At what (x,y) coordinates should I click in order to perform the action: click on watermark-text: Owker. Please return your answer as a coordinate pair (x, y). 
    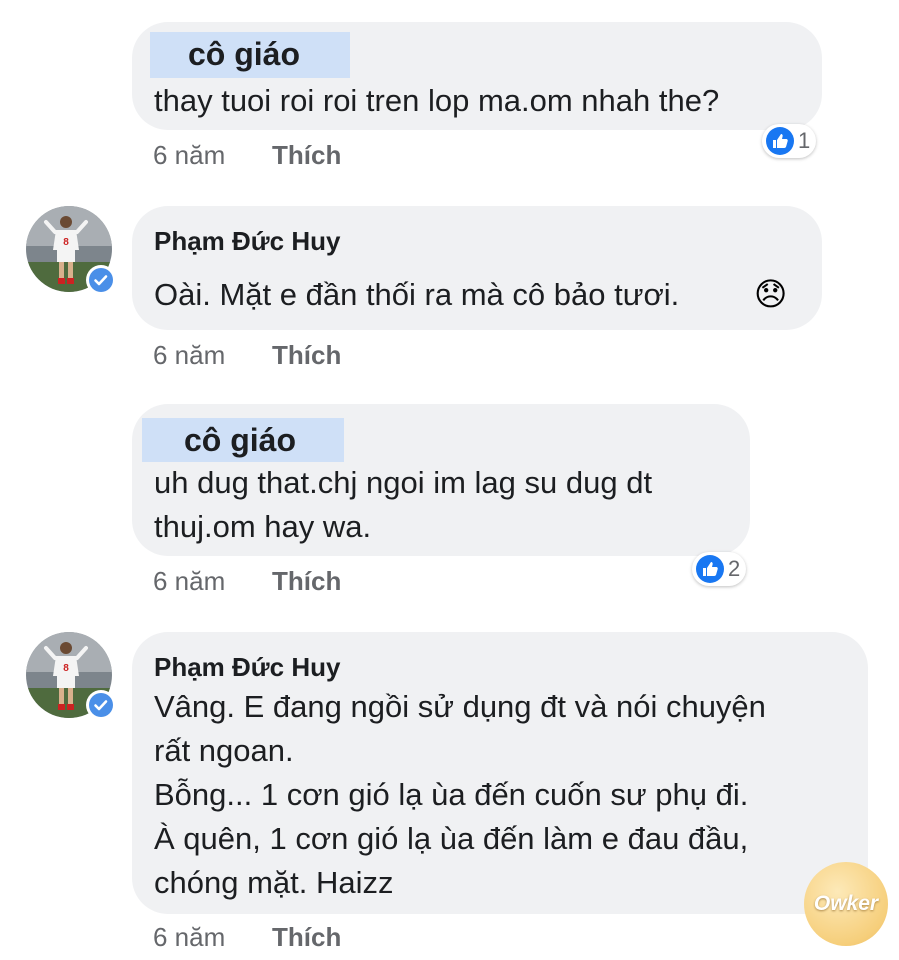
    Looking at the image, I should click on (846, 903).